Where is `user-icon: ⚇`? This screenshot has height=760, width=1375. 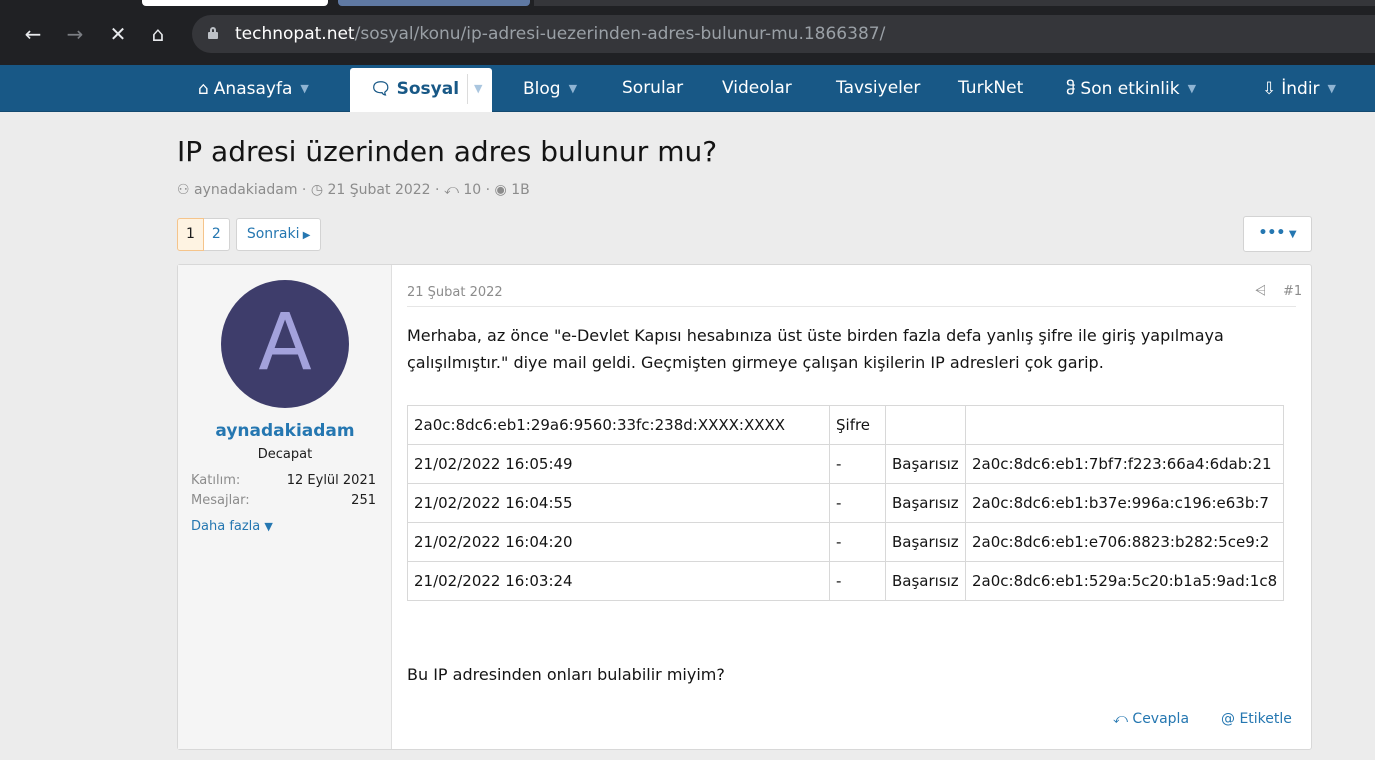 user-icon: ⚇ is located at coordinates (186, 190).